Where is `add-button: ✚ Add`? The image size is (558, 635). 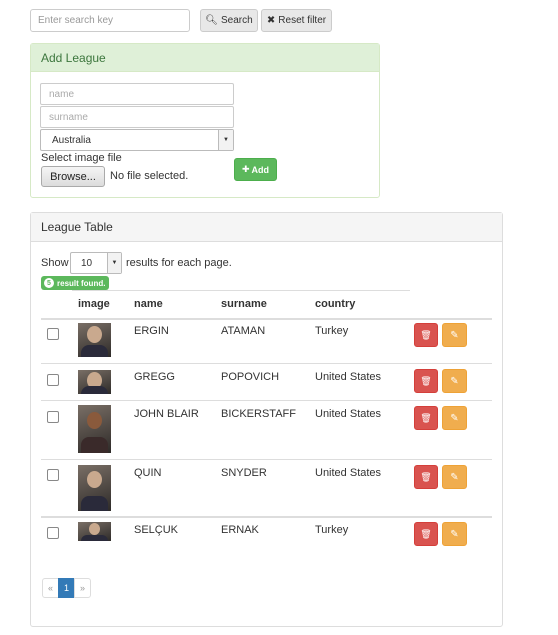 add-button: ✚ Add is located at coordinates (255, 169).